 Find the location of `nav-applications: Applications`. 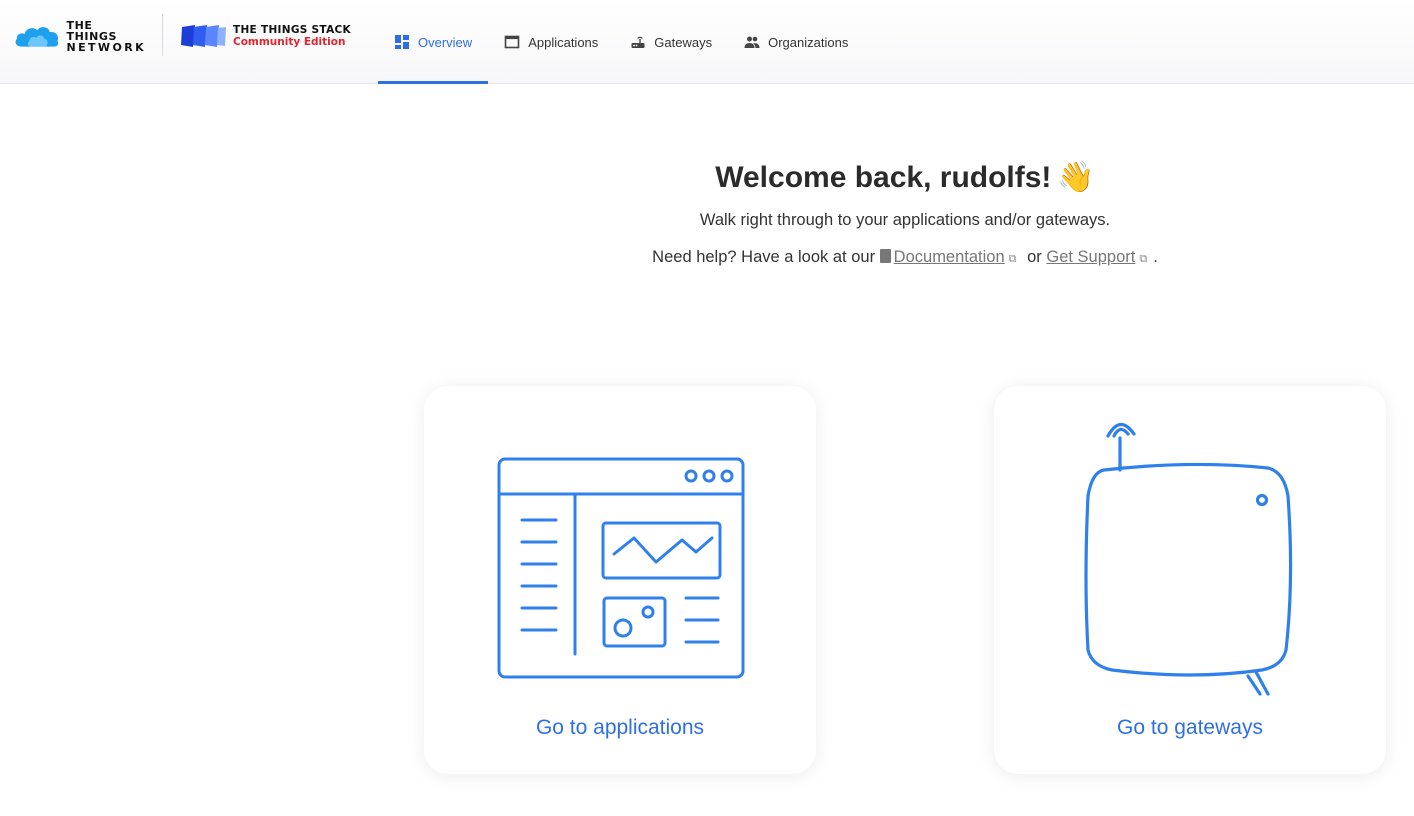

nav-applications: Applications is located at coordinates (551, 42).